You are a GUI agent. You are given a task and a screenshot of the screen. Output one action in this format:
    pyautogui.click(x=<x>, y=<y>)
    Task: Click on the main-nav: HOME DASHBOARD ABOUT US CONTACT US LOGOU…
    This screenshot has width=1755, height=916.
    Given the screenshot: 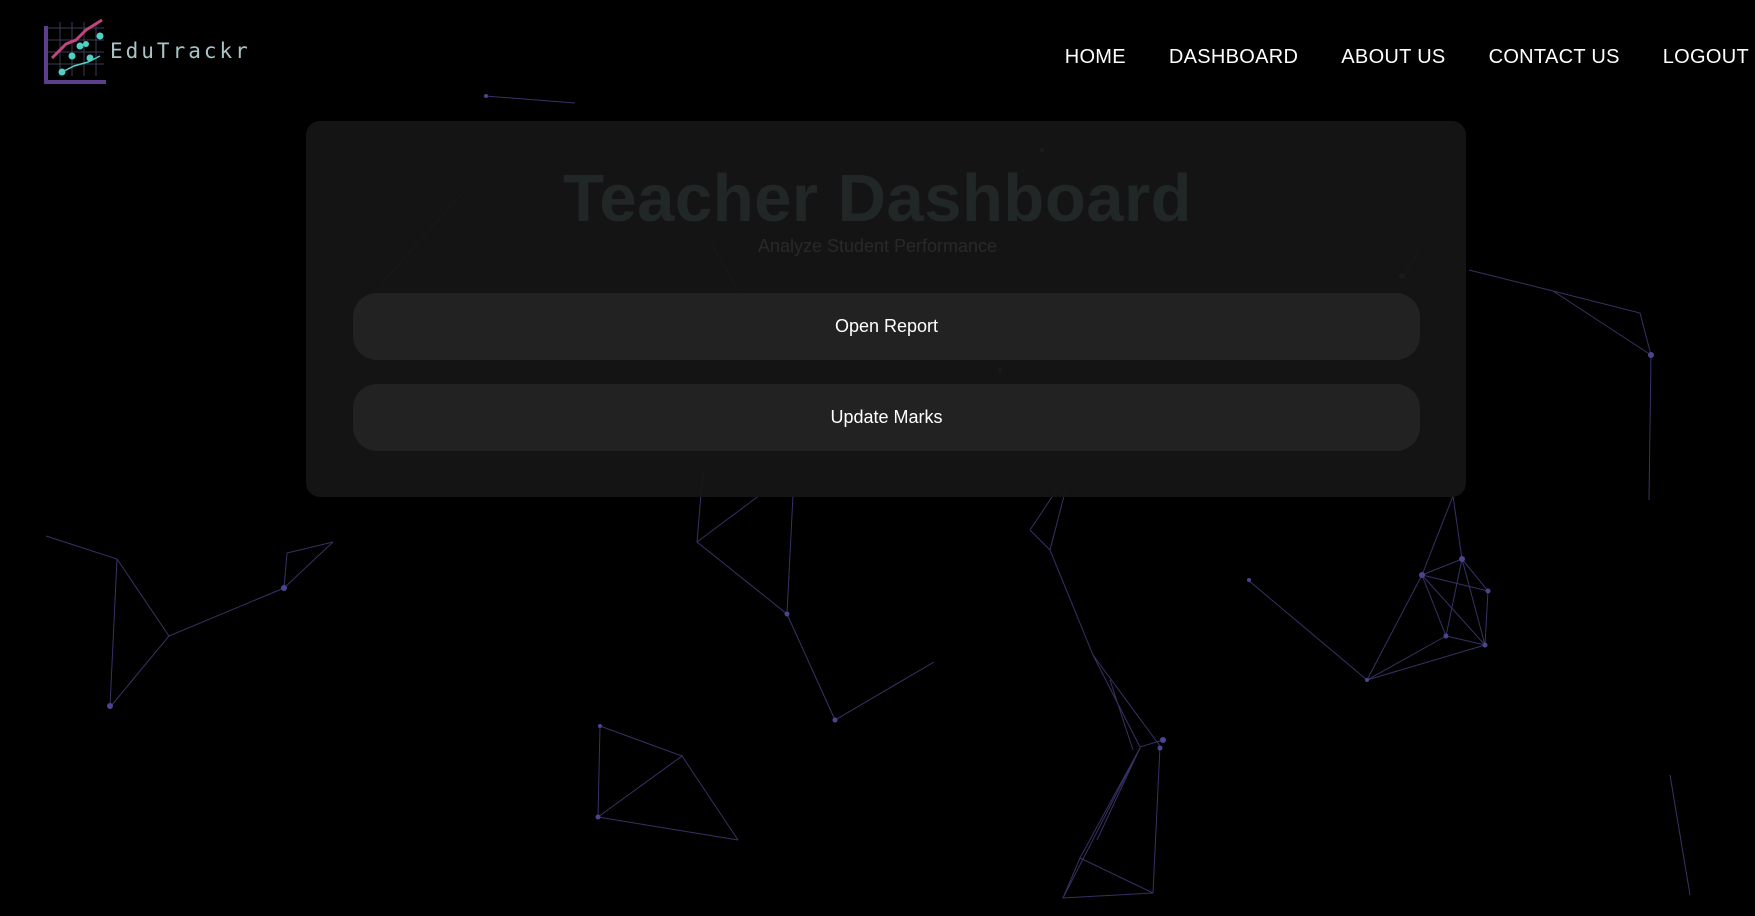 What is the action you would take?
    pyautogui.click(x=1407, y=57)
    